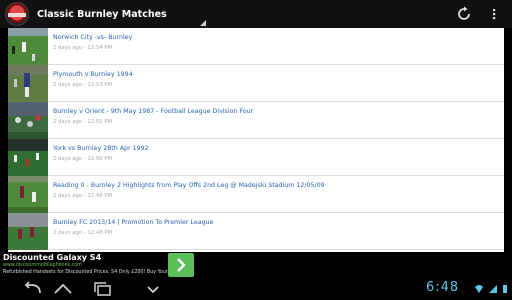  What do you see at coordinates (17, 14) in the screenshot?
I see `burnley-crest-icon` at bounding box center [17, 14].